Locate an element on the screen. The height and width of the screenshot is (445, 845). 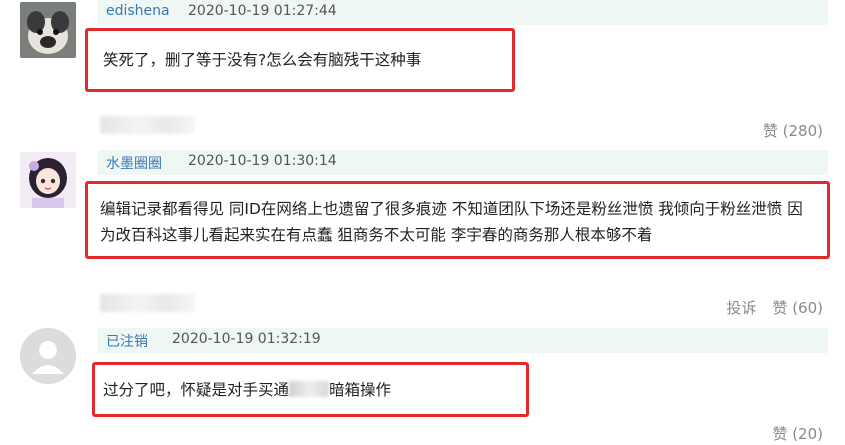
username-link: 水墨圈圈 is located at coordinates (134, 163).